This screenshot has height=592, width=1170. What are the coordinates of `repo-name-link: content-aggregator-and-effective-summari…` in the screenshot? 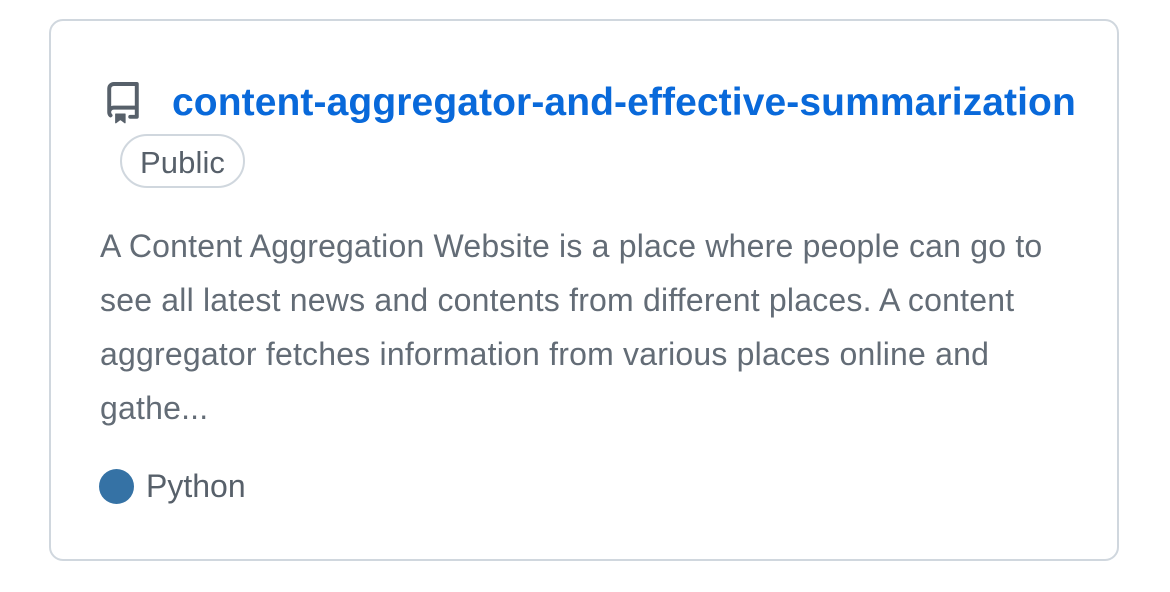 It's located at (624, 102).